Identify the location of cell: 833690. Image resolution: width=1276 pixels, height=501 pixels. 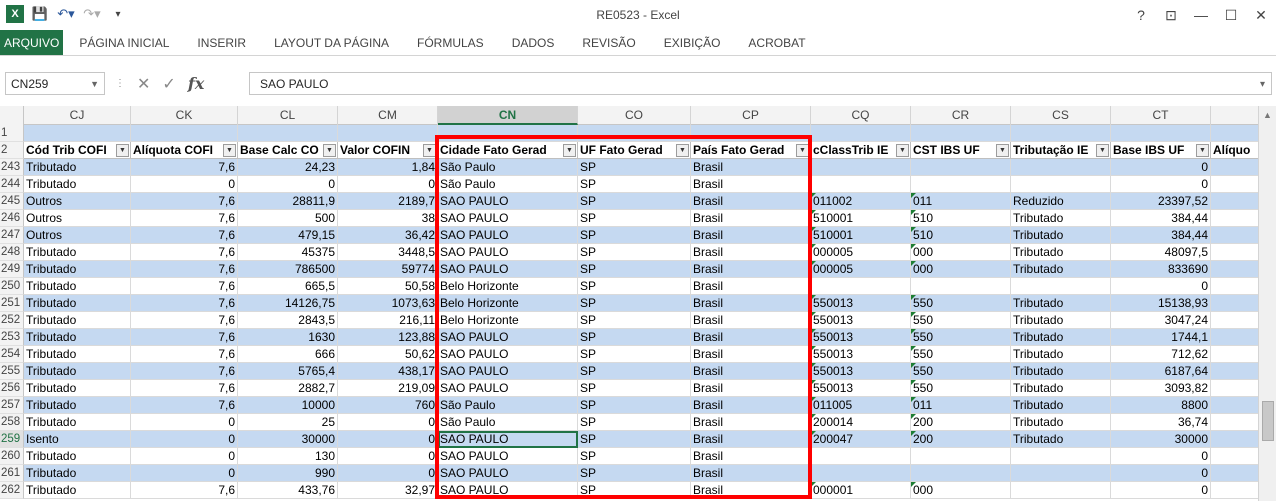
(1161, 269).